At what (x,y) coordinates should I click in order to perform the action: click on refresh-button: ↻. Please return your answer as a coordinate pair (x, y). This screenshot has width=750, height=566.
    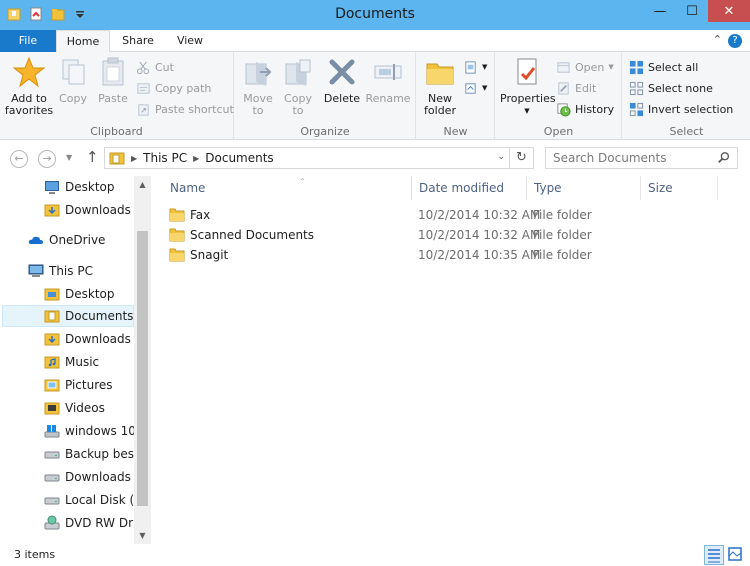
    Looking at the image, I should click on (522, 158).